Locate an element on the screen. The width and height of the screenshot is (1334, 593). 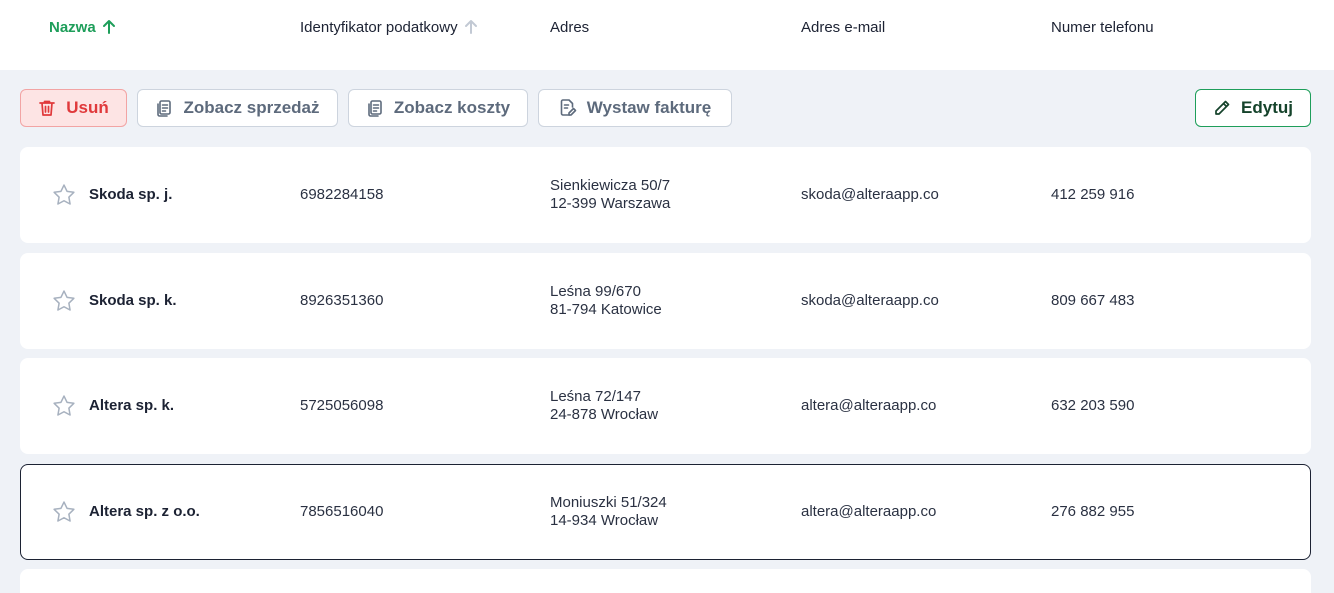
column-header-email: Adres e-mail is located at coordinates (843, 27).